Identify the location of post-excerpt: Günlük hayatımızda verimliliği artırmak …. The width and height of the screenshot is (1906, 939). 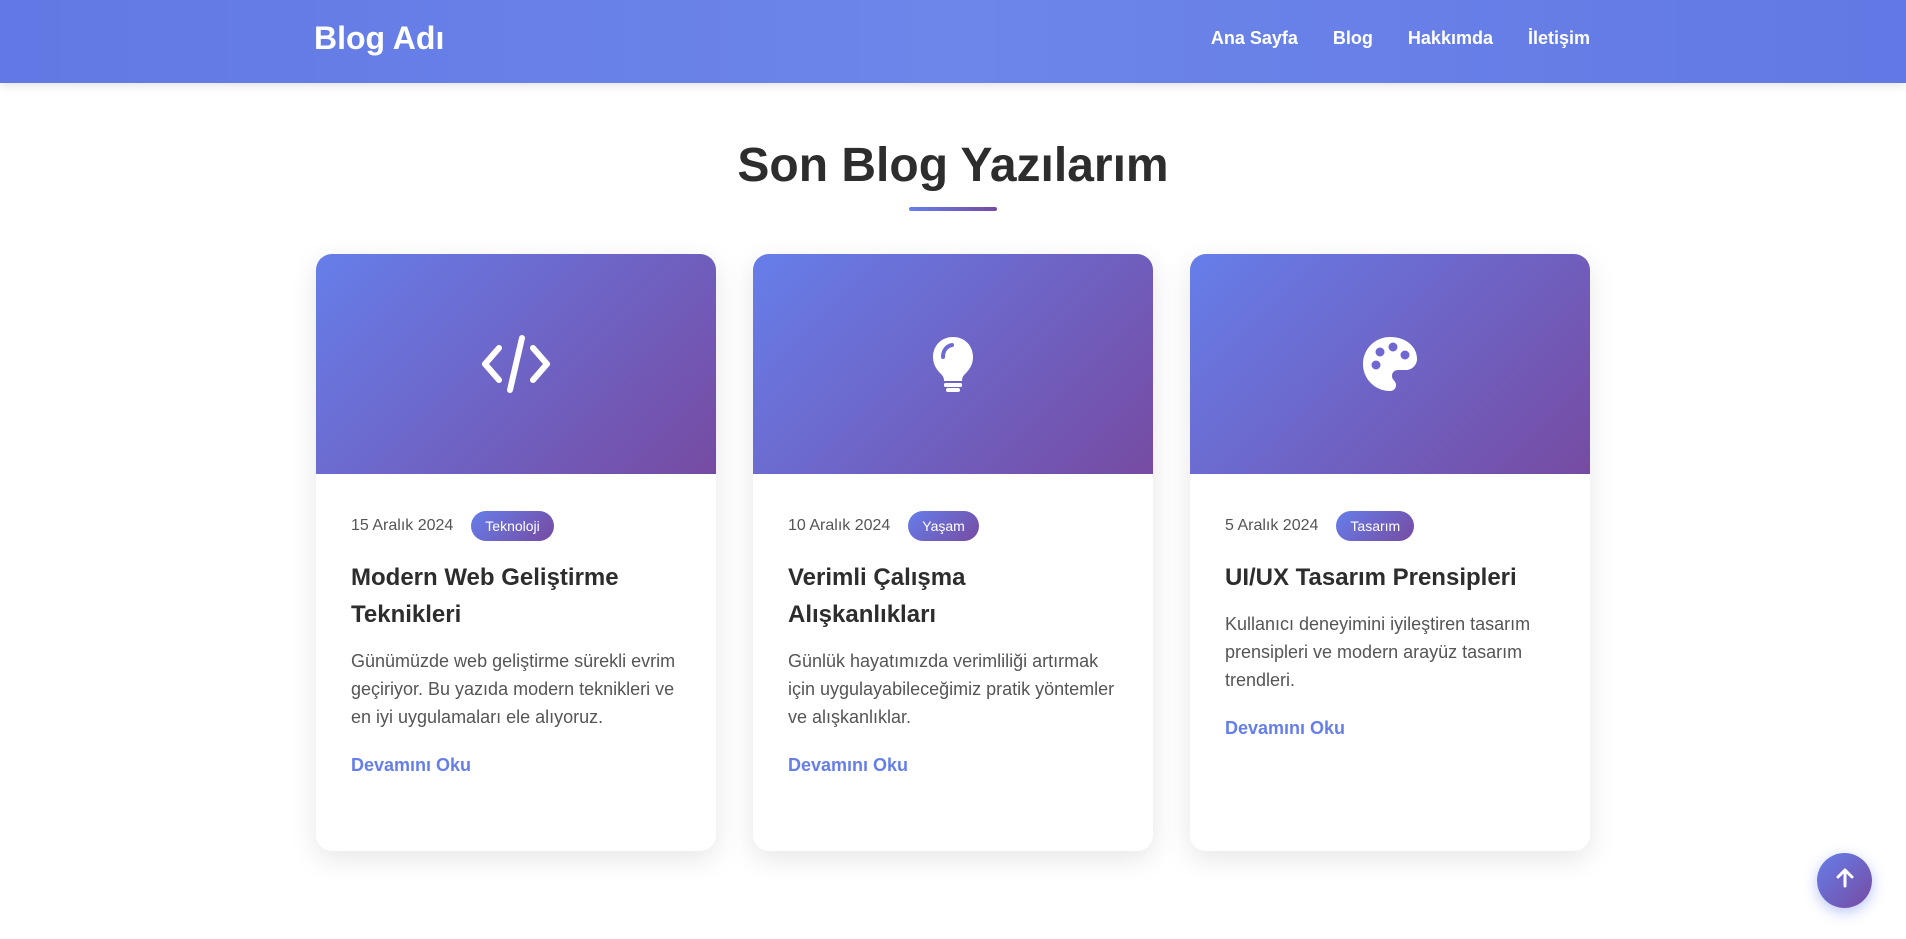
(951, 689).